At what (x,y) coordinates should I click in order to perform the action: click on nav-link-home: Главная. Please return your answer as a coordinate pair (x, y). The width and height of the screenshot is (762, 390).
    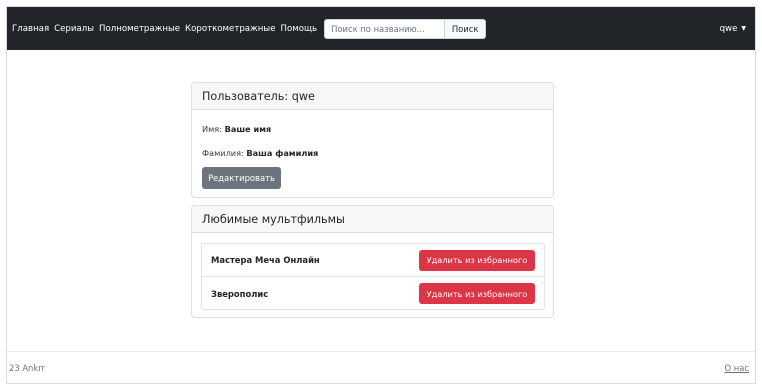
    Looking at the image, I should click on (30, 29).